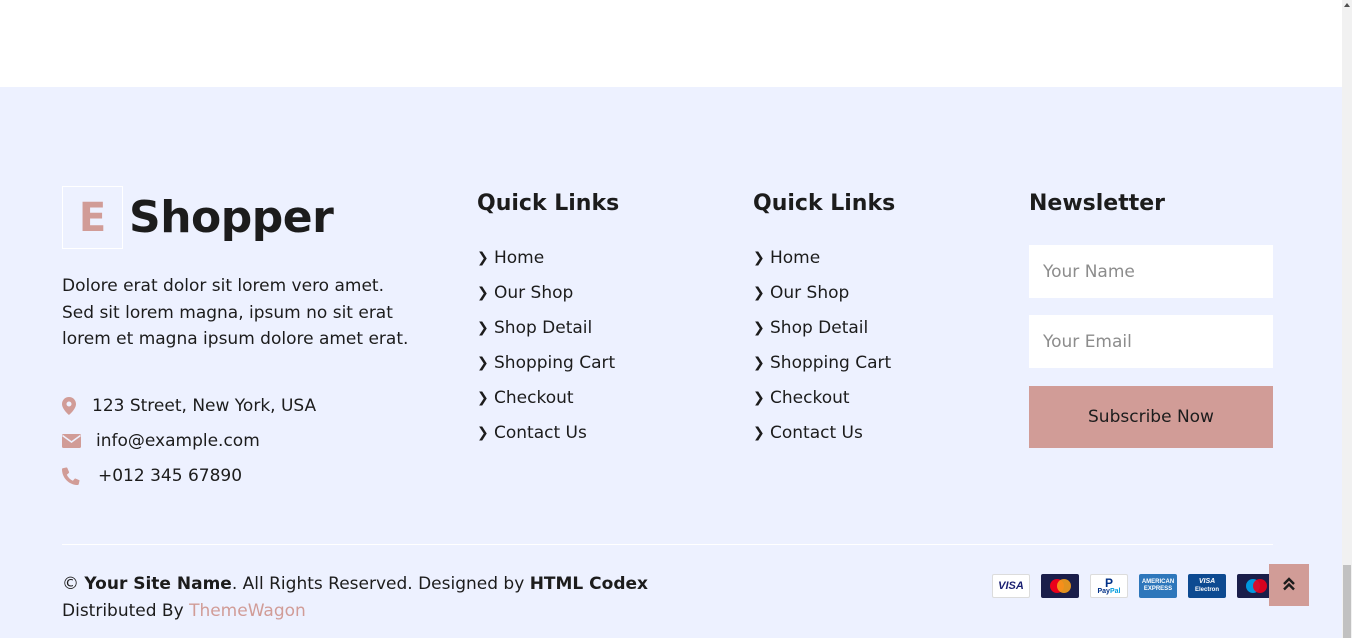 Image resolution: width=1352 pixels, height=638 pixels. Describe the element at coordinates (824, 203) in the screenshot. I see `quick-links-title-2: Quick Links` at that location.